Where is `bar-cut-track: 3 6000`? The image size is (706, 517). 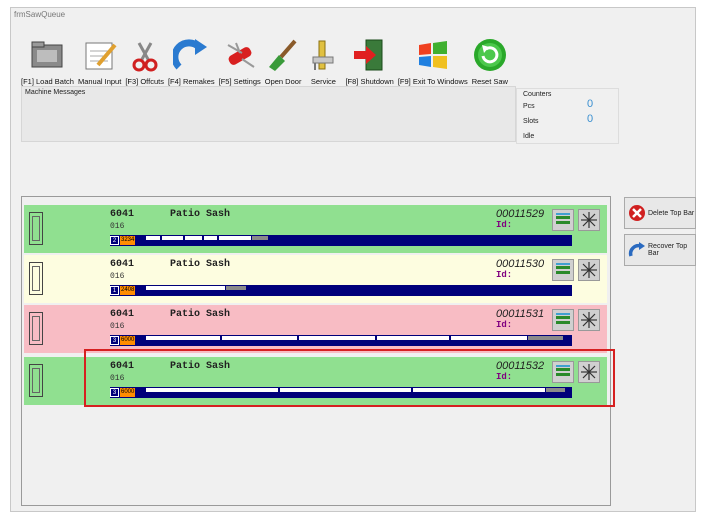 bar-cut-track: 3 6000 is located at coordinates (341, 340).